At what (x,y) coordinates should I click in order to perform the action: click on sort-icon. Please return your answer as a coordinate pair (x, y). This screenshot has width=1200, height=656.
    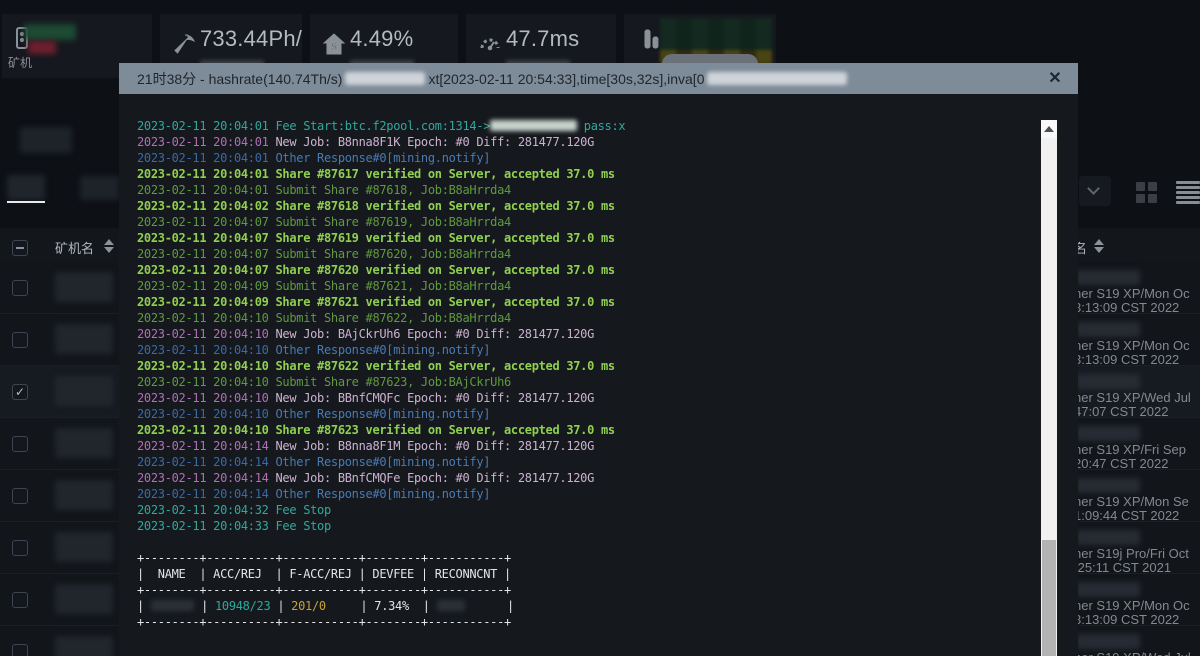
    Looking at the image, I should click on (109, 246).